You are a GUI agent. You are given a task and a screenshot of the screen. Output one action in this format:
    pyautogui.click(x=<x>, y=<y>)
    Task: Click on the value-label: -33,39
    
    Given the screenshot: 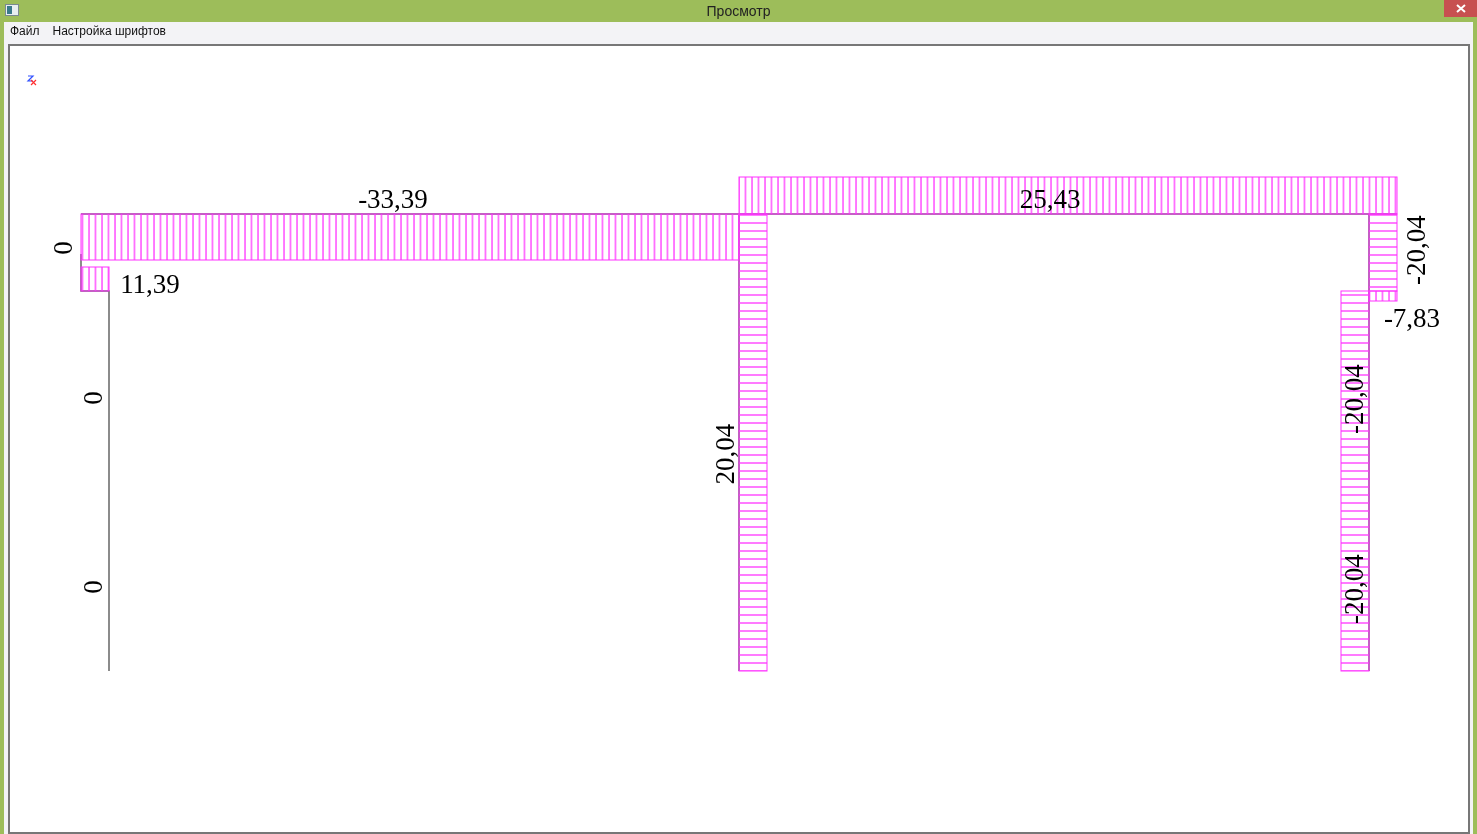 What is the action you would take?
    pyautogui.click(x=393, y=199)
    